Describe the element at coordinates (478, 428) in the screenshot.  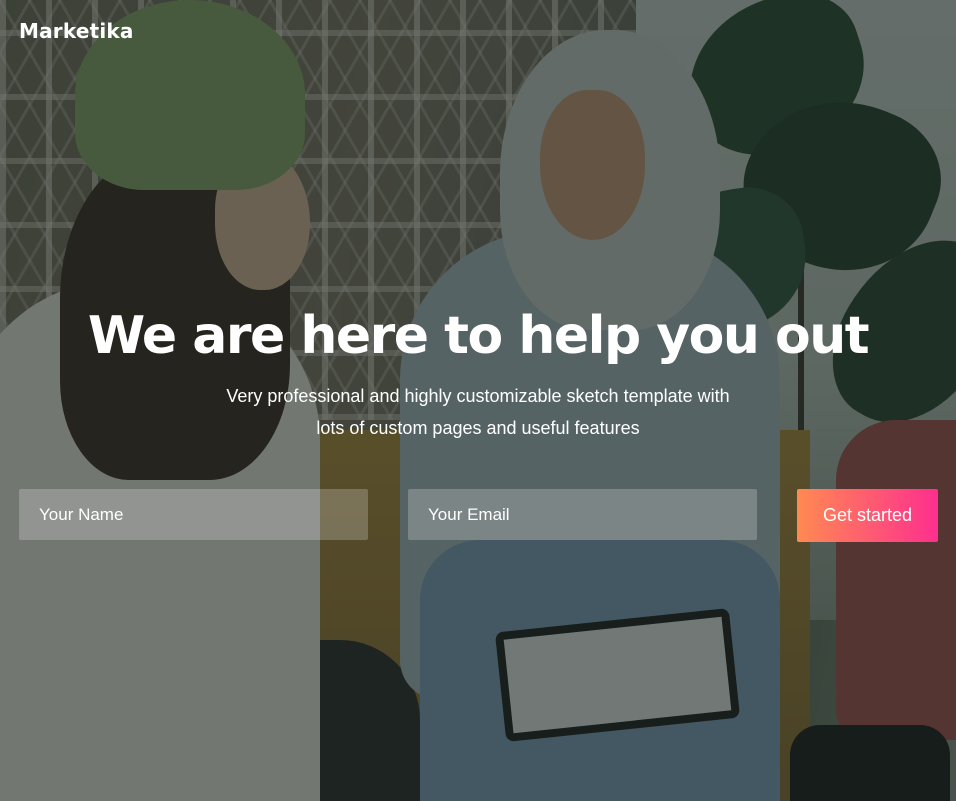
I see `hero-subtitle-line: lots of custom pages and useful features` at that location.